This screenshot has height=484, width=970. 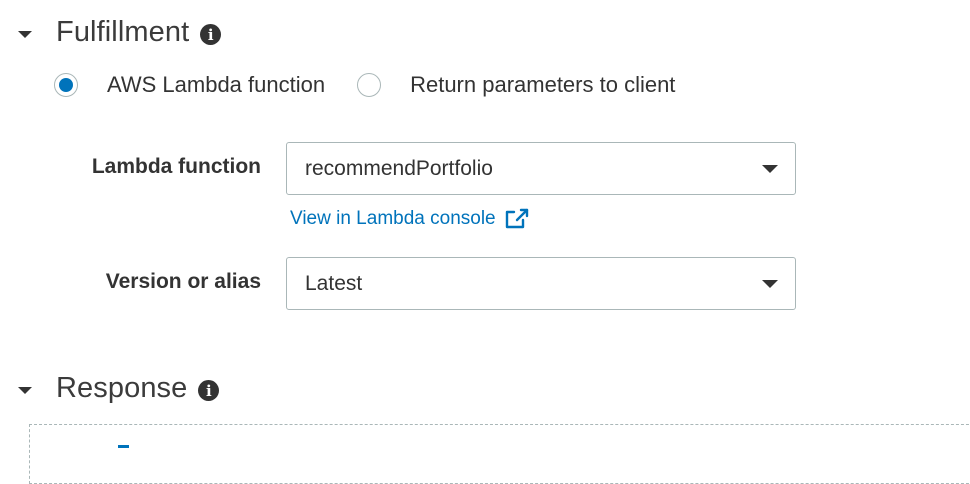 I want to click on view-in-lambda-console-link: View in Lambda console, so click(x=409, y=219).